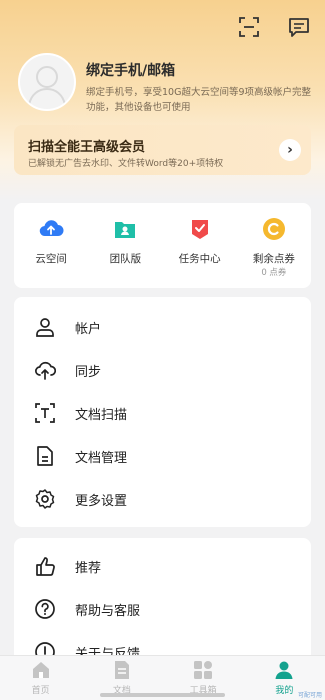 The height and width of the screenshot is (700, 325). I want to click on menu-item-label: 更多设置, so click(101, 501).